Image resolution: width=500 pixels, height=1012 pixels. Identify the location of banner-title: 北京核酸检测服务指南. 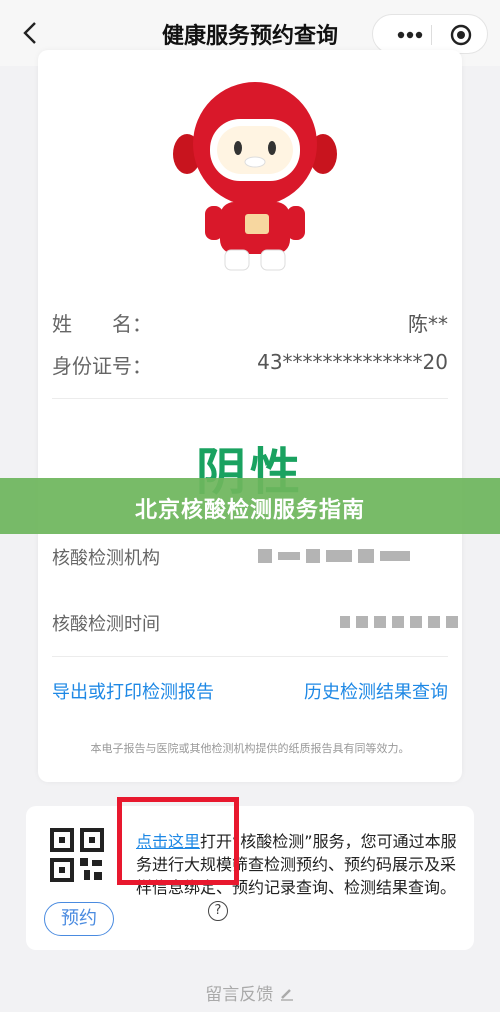
(249, 510).